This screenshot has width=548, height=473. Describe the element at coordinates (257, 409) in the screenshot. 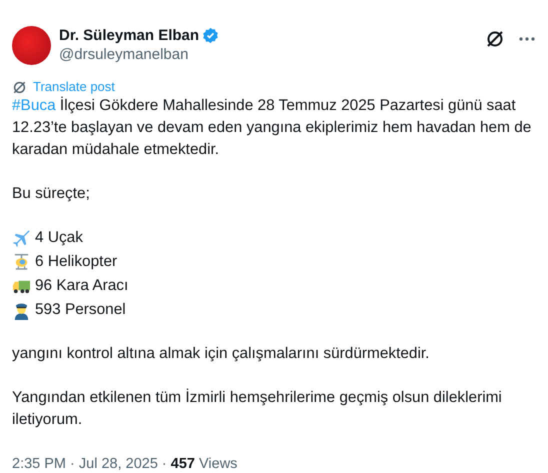

I see `post-text: Yangından etkilenen tüm İzmirli hemşehrilerime geçmiş olsun dileklerimi iletiyorum.` at that location.